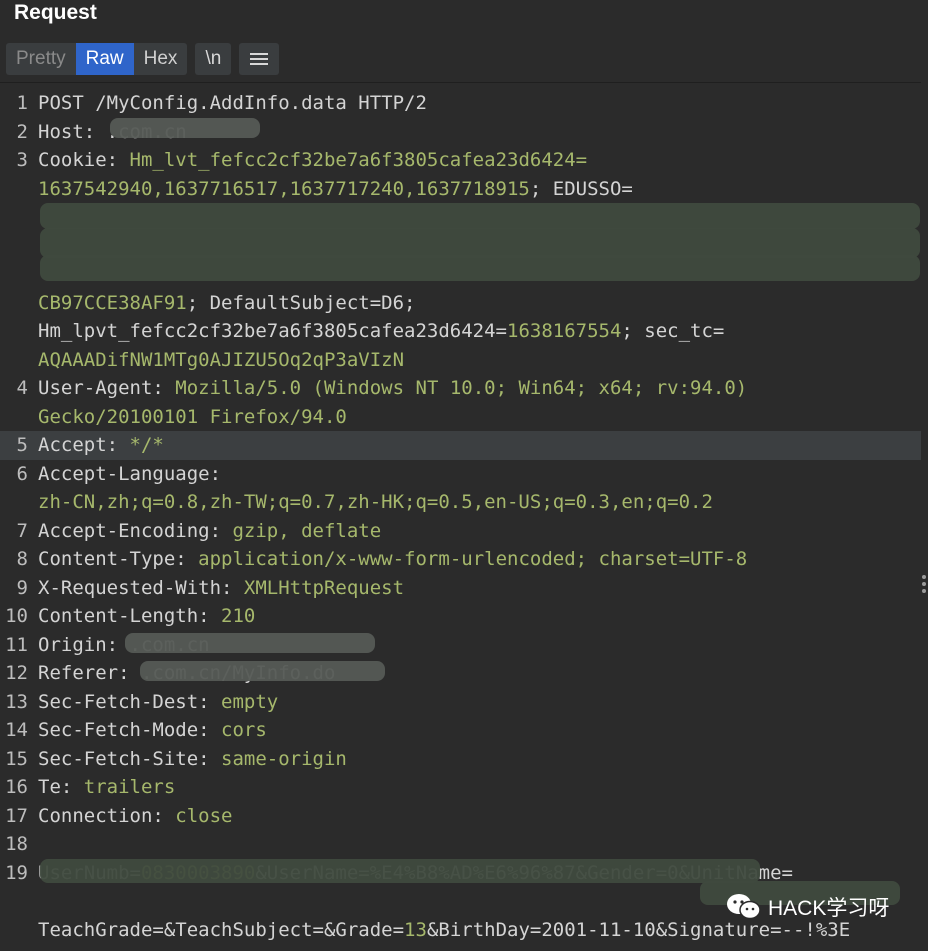 This screenshot has width=928, height=951. I want to click on header-key: User-Agent:, so click(107, 388).